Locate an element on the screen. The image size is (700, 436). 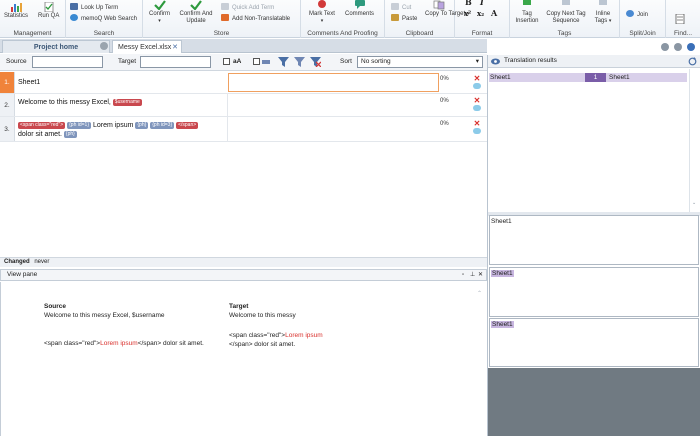
chevron-down-icon: ⌄ is located at coordinates (694, 203).